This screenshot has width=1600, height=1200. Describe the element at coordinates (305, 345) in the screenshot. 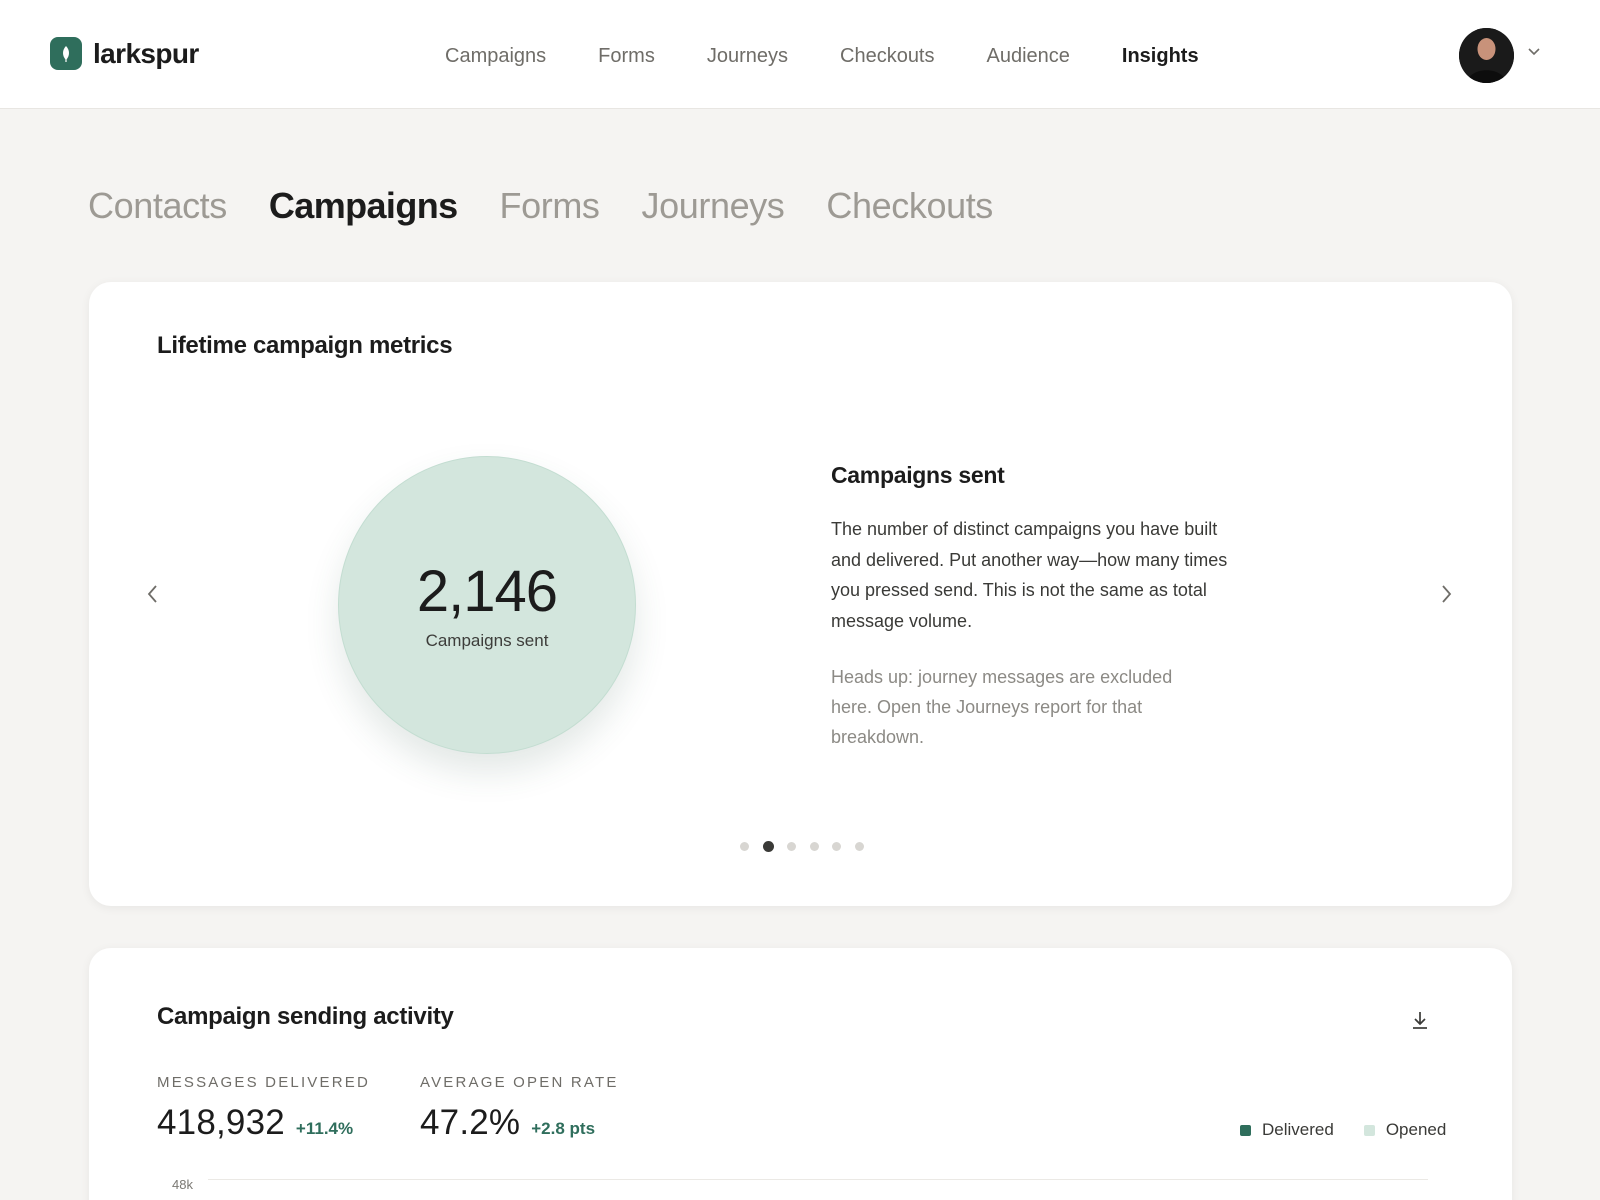

I see `card-title: Lifetime campaign metrics` at that location.